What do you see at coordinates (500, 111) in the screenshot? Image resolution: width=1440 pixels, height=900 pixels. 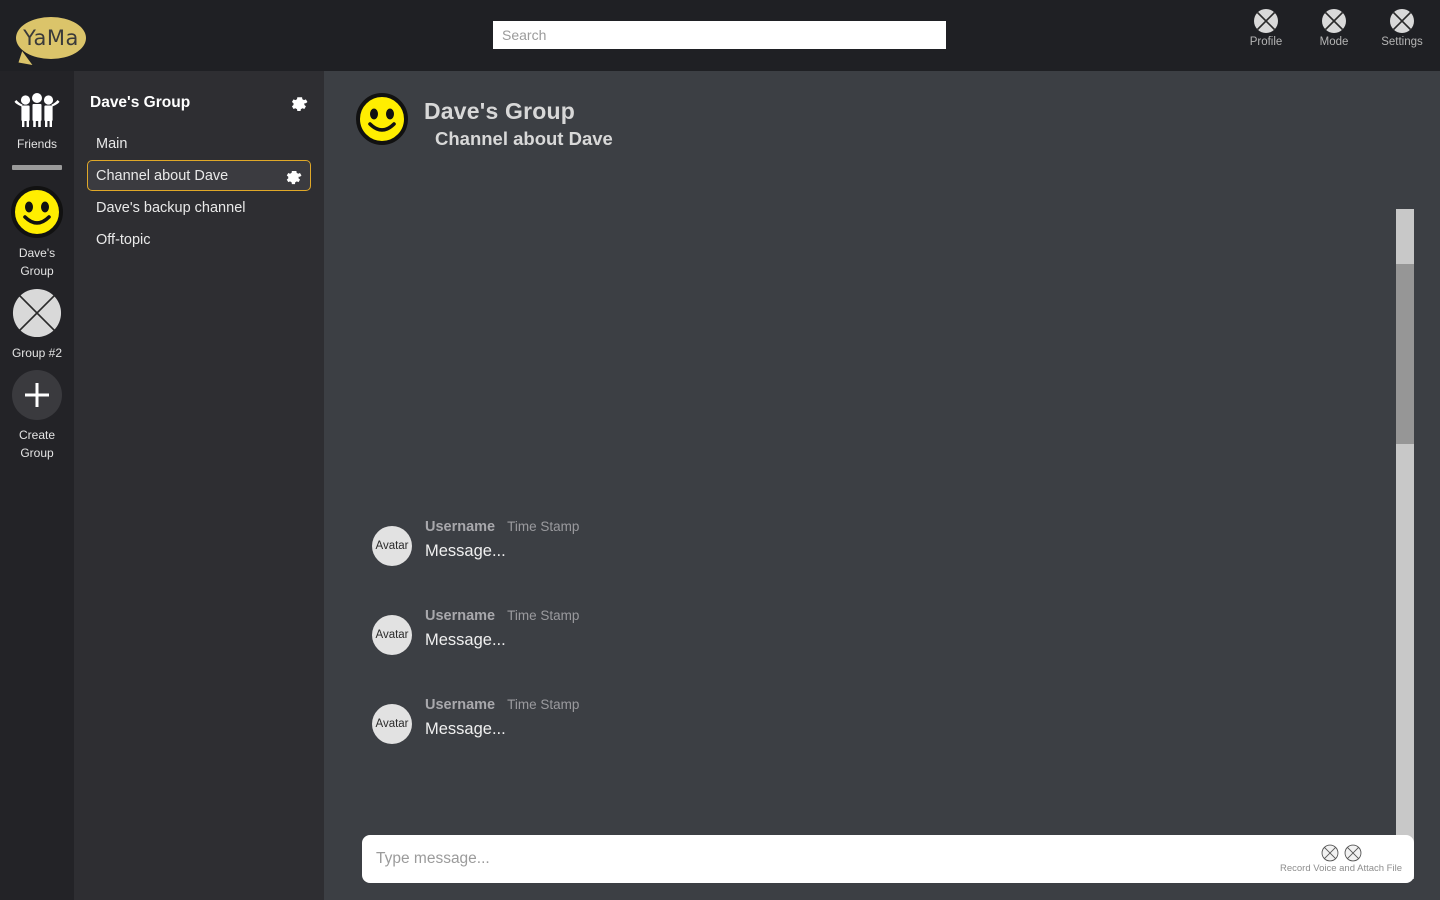 I see `page-title: Dave's Group` at bounding box center [500, 111].